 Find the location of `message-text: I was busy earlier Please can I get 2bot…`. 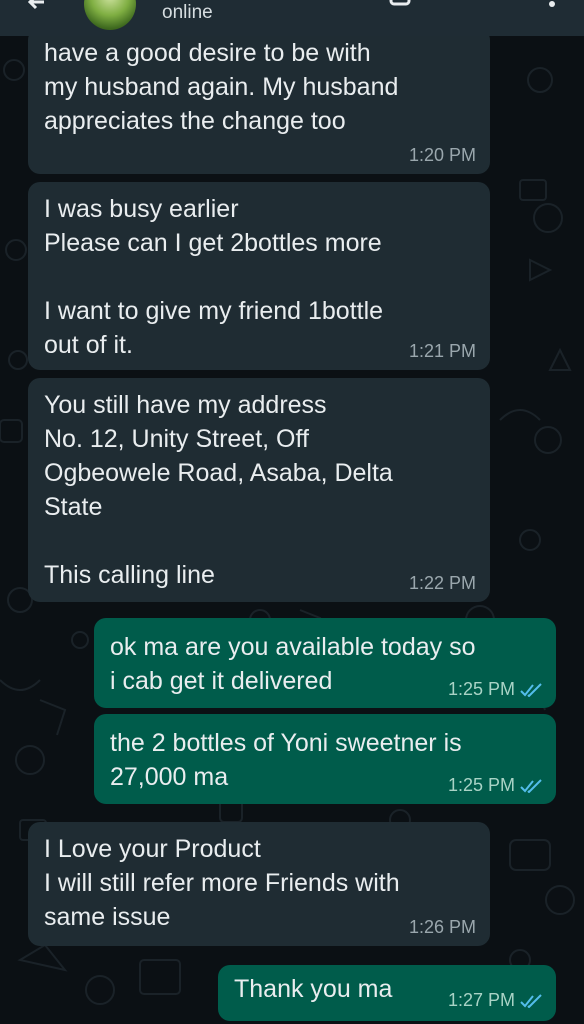

message-text: I was busy earlier Please can I get 2bot… is located at coordinates (214, 277).